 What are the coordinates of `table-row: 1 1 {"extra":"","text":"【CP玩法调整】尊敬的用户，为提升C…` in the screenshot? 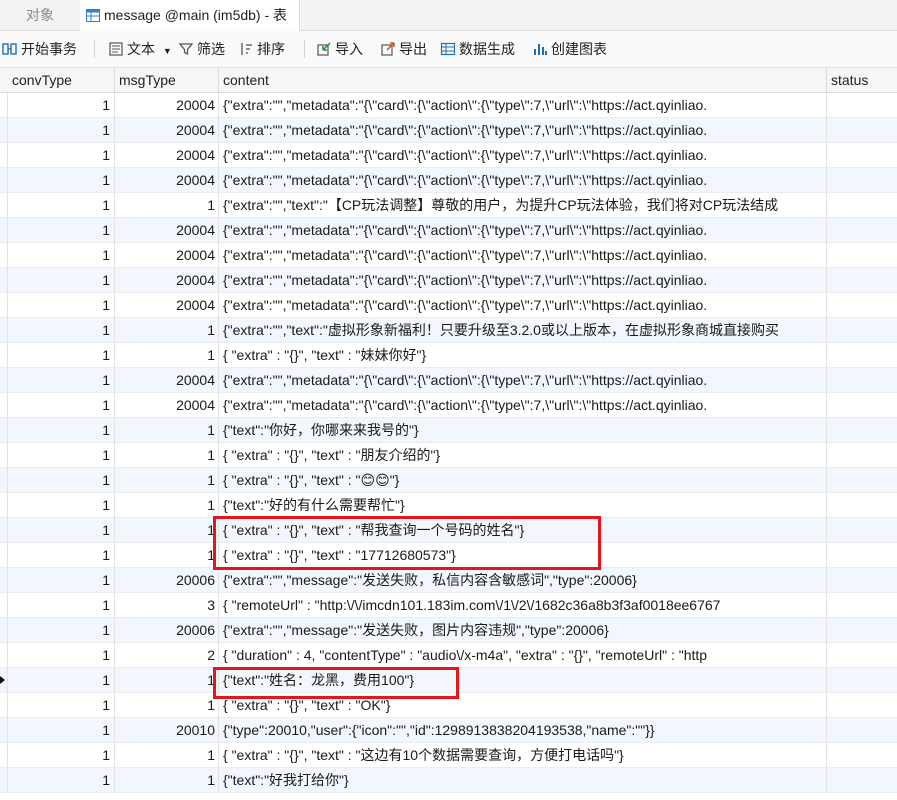 It's located at (448, 205).